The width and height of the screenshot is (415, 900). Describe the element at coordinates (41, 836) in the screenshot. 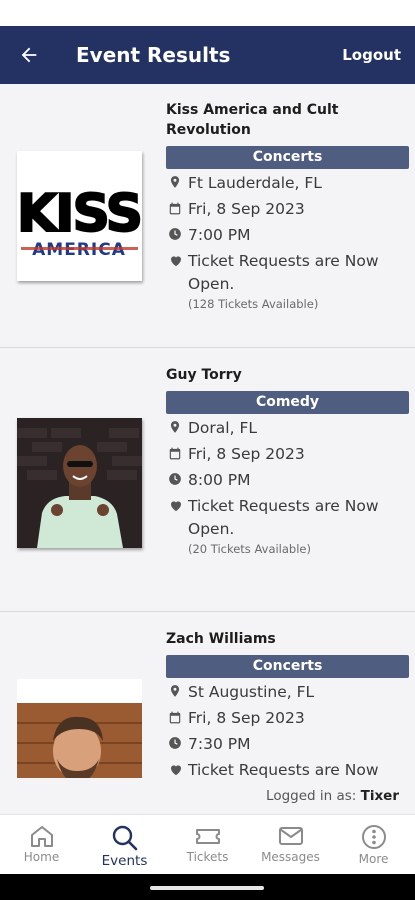

I see `home-icon` at that location.